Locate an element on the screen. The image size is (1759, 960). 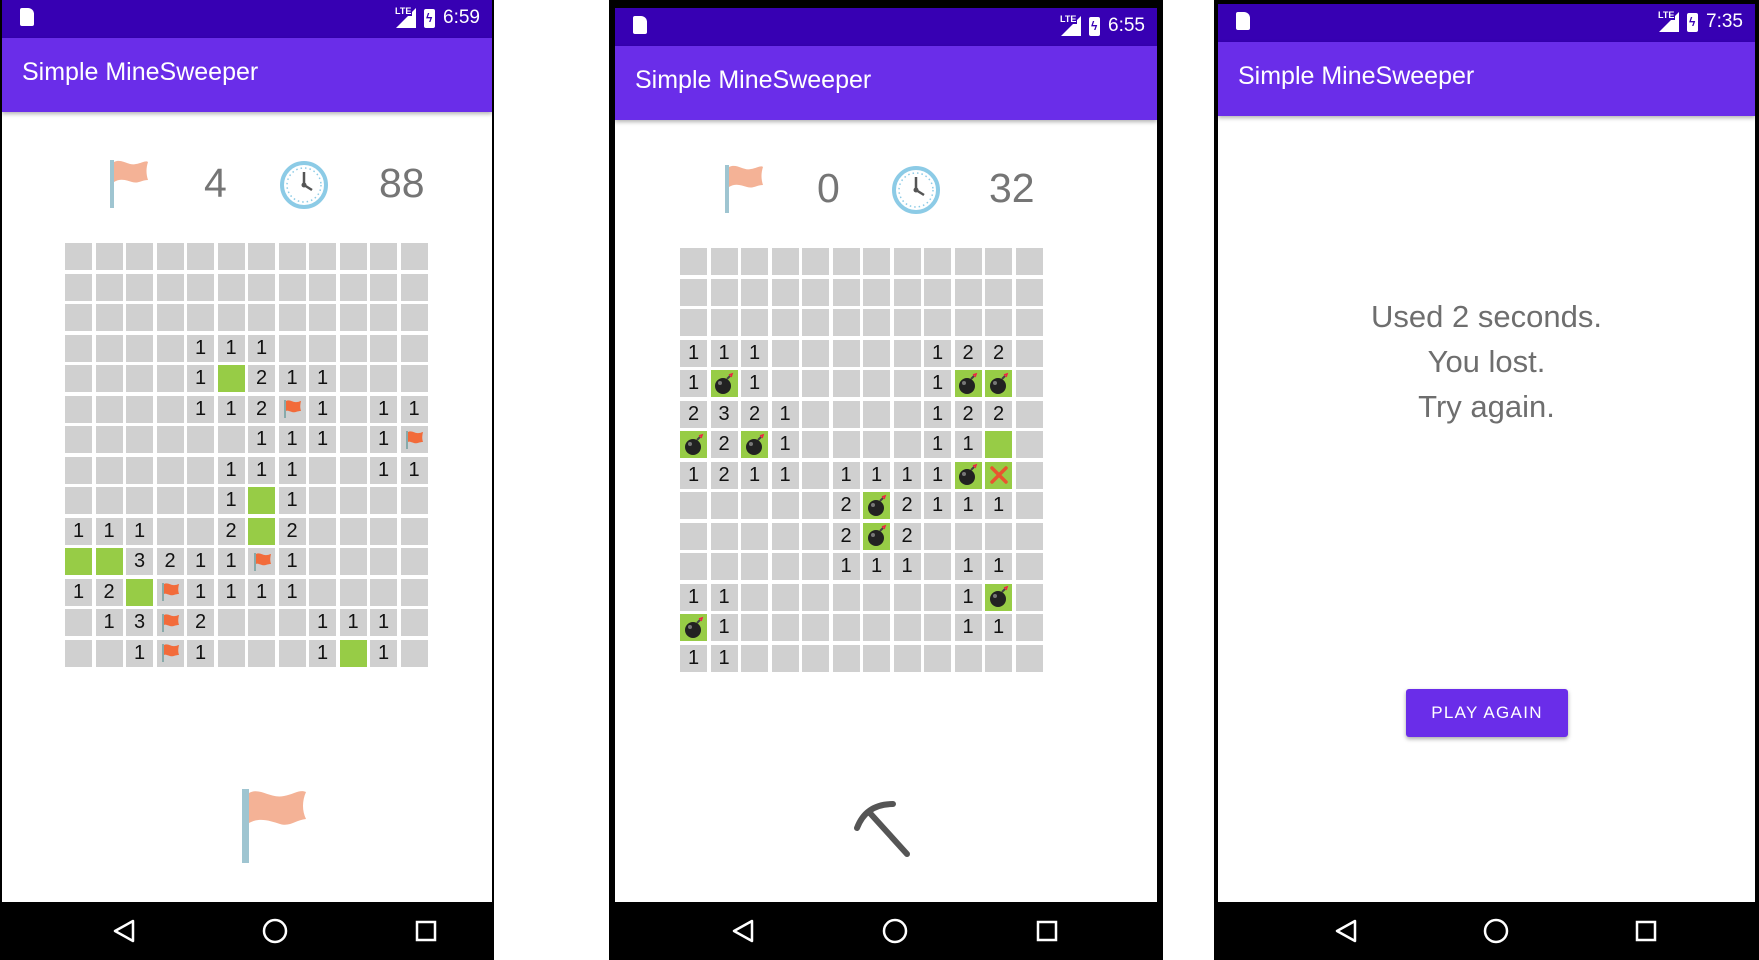
nav-home is located at coordinates (275, 931).